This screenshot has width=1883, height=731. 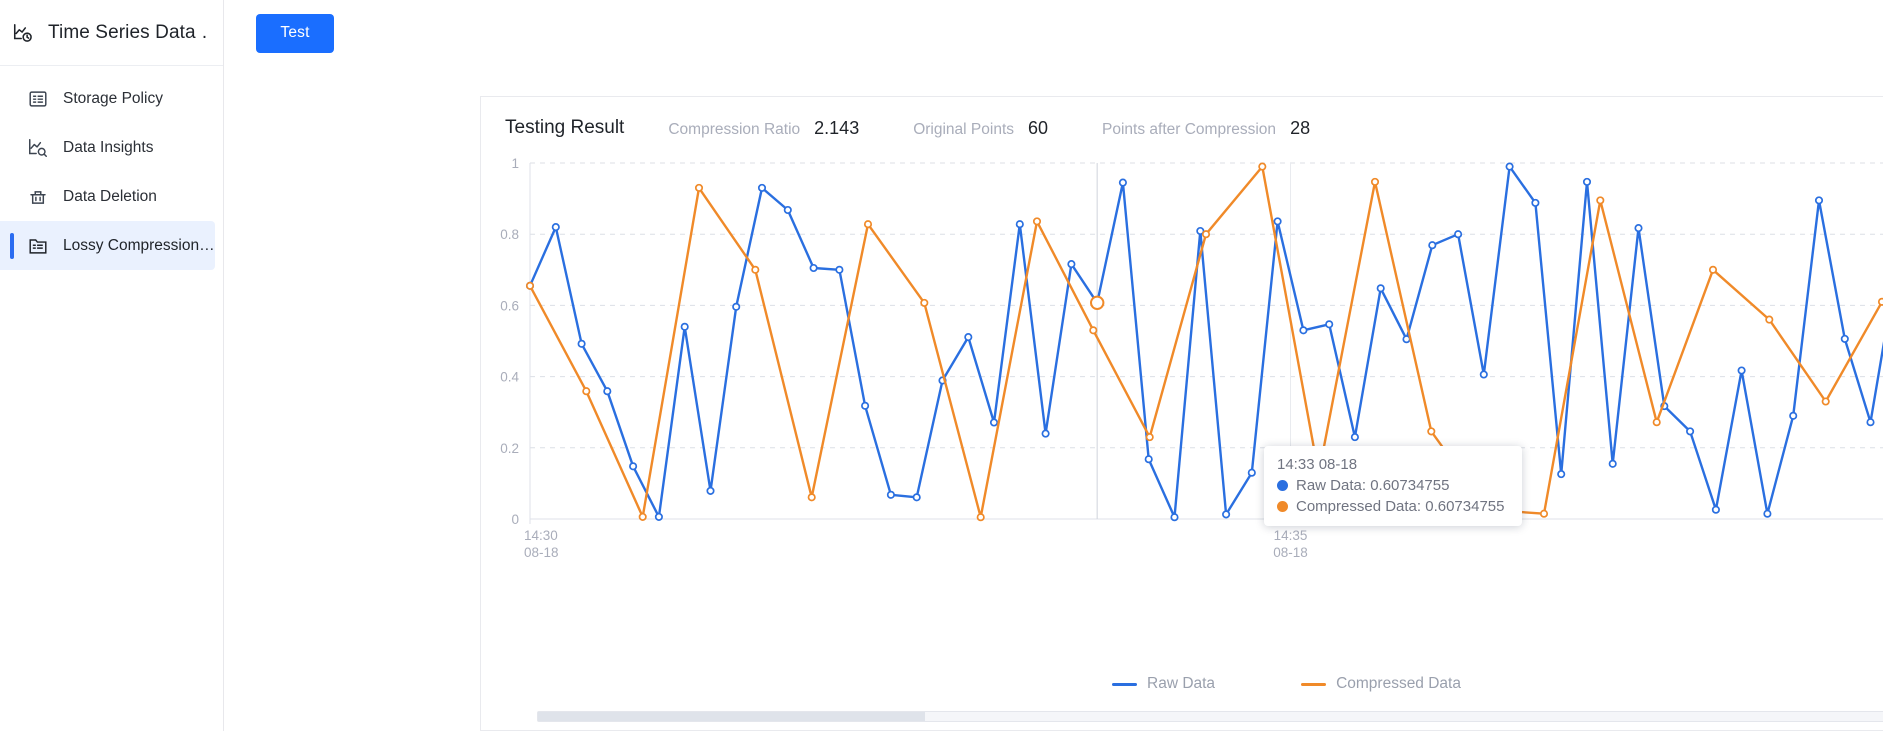 I want to click on legend-item-raw-data: Raw Data, so click(x=1163, y=684).